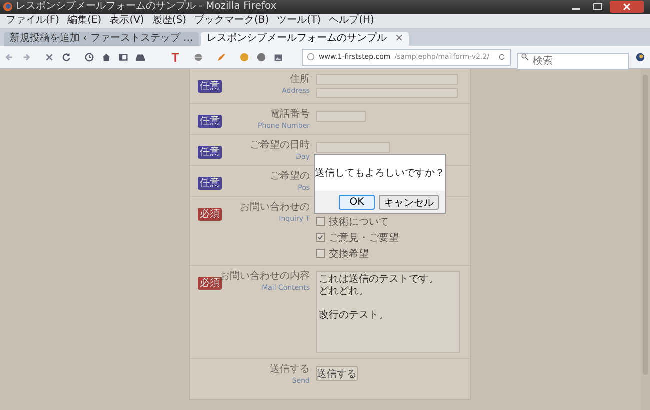 Image resolution: width=650 pixels, height=410 pixels. Describe the element at coordinates (337, 373) in the screenshot. I see `send-button: 送信する` at that location.